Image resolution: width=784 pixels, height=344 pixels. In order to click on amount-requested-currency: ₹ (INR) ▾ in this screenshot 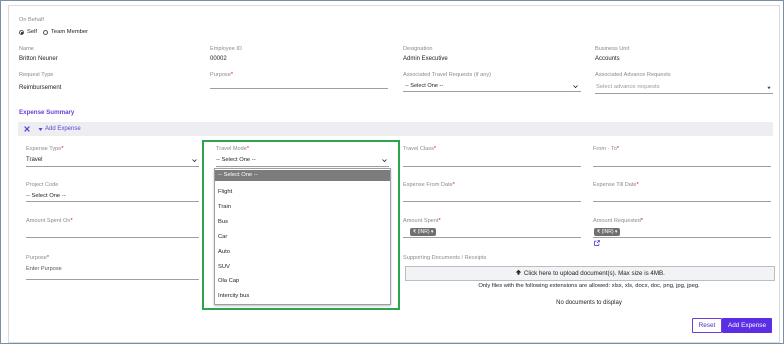, I will do `click(607, 232)`.